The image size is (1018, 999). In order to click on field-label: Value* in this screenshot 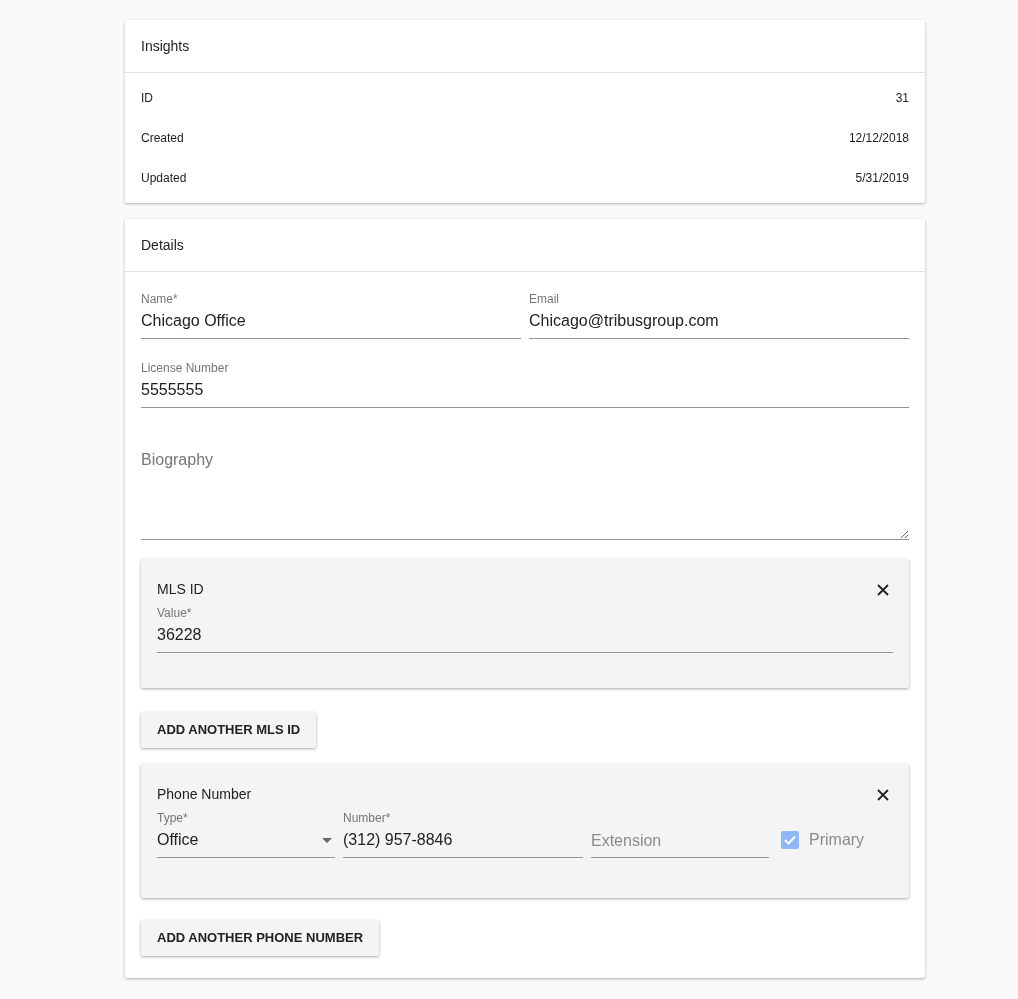, I will do `click(175, 613)`.